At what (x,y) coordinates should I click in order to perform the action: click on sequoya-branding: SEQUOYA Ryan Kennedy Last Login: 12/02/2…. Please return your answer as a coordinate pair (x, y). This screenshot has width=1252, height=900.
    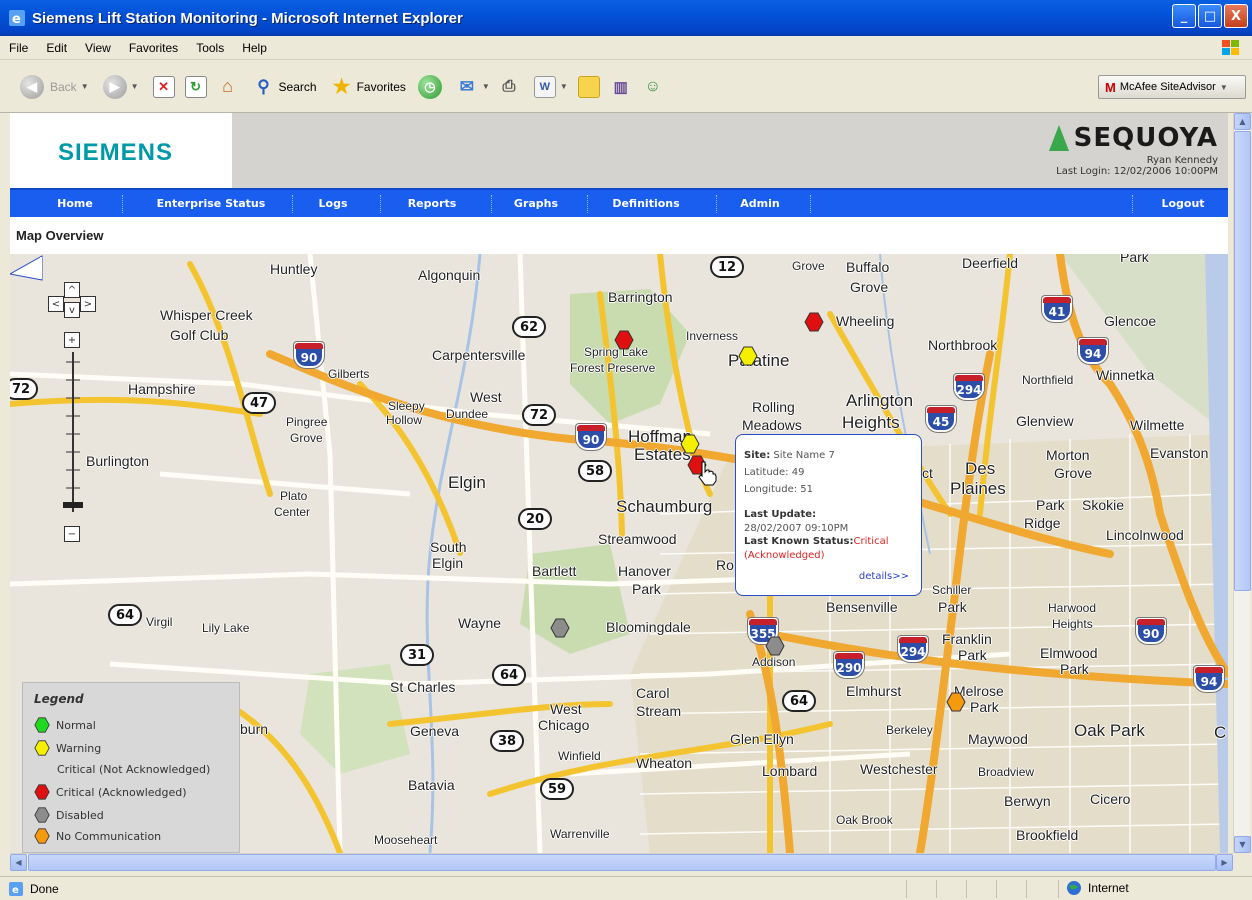
    Looking at the image, I should click on (1133, 150).